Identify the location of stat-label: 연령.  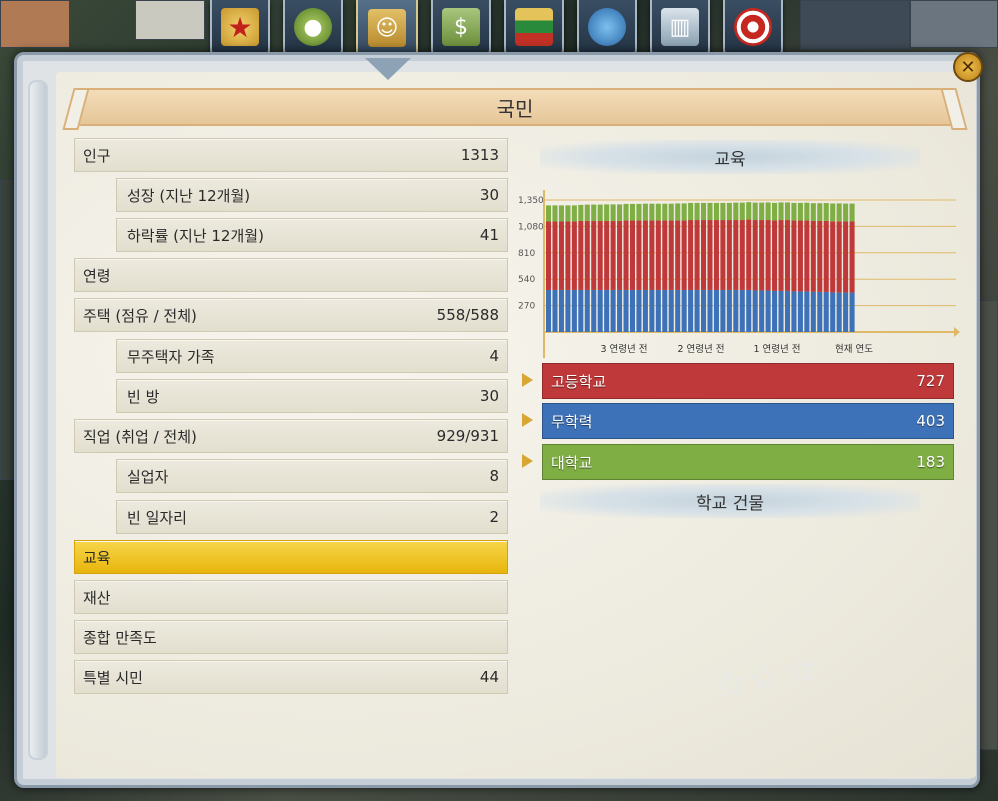
(97, 275).